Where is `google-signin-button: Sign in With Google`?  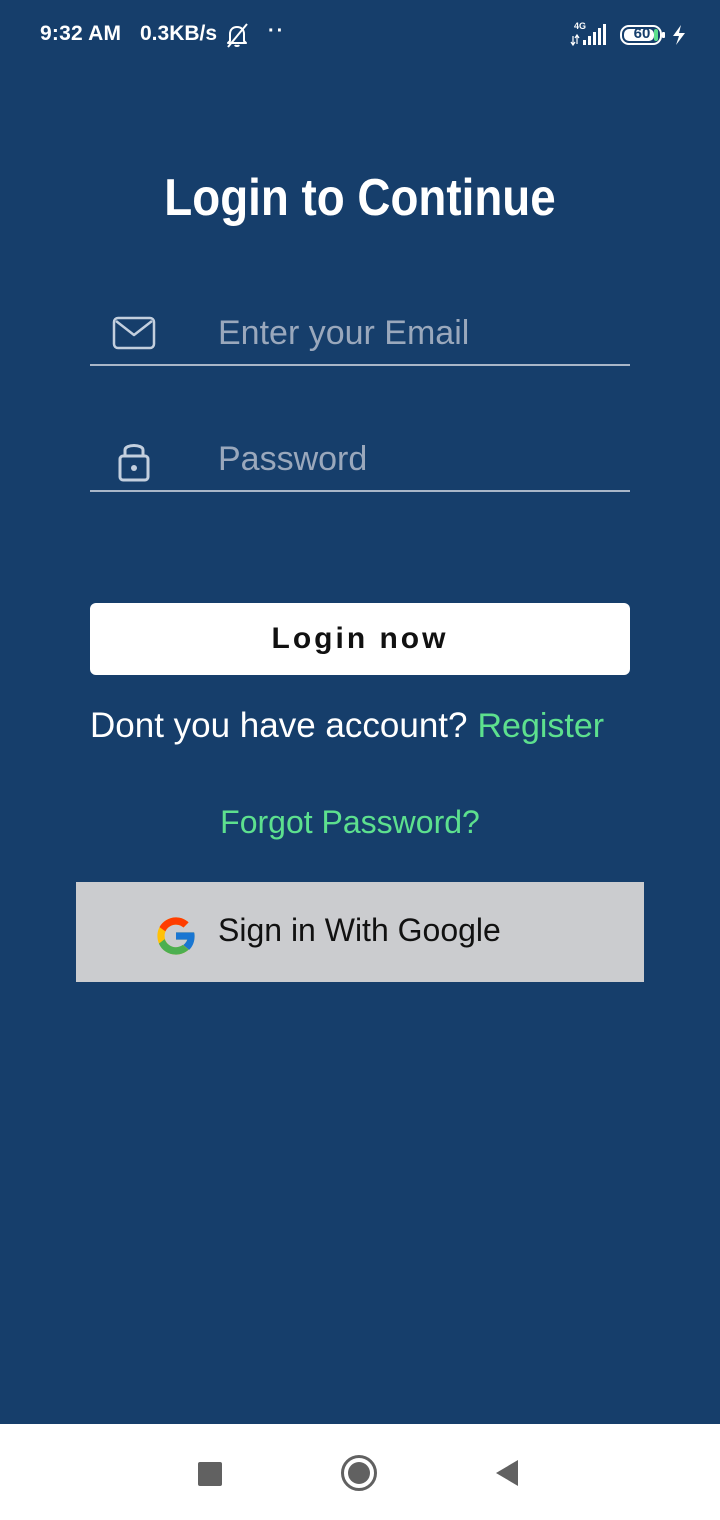 google-signin-button: Sign in With Google is located at coordinates (360, 932).